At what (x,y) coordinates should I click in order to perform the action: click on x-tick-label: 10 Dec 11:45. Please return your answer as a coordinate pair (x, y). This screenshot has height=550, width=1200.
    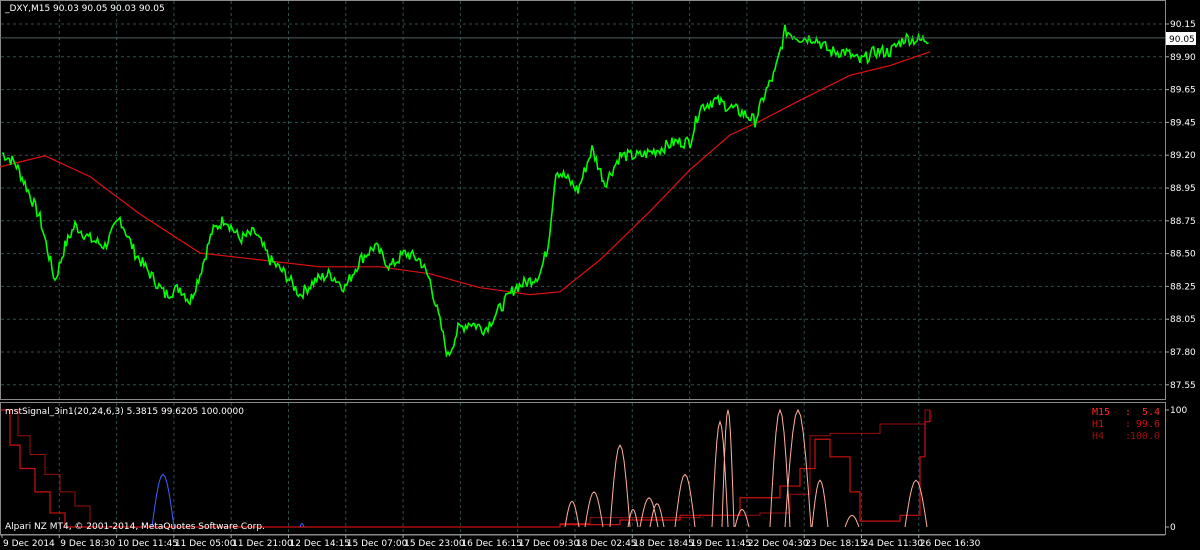
    Looking at the image, I should click on (148, 544).